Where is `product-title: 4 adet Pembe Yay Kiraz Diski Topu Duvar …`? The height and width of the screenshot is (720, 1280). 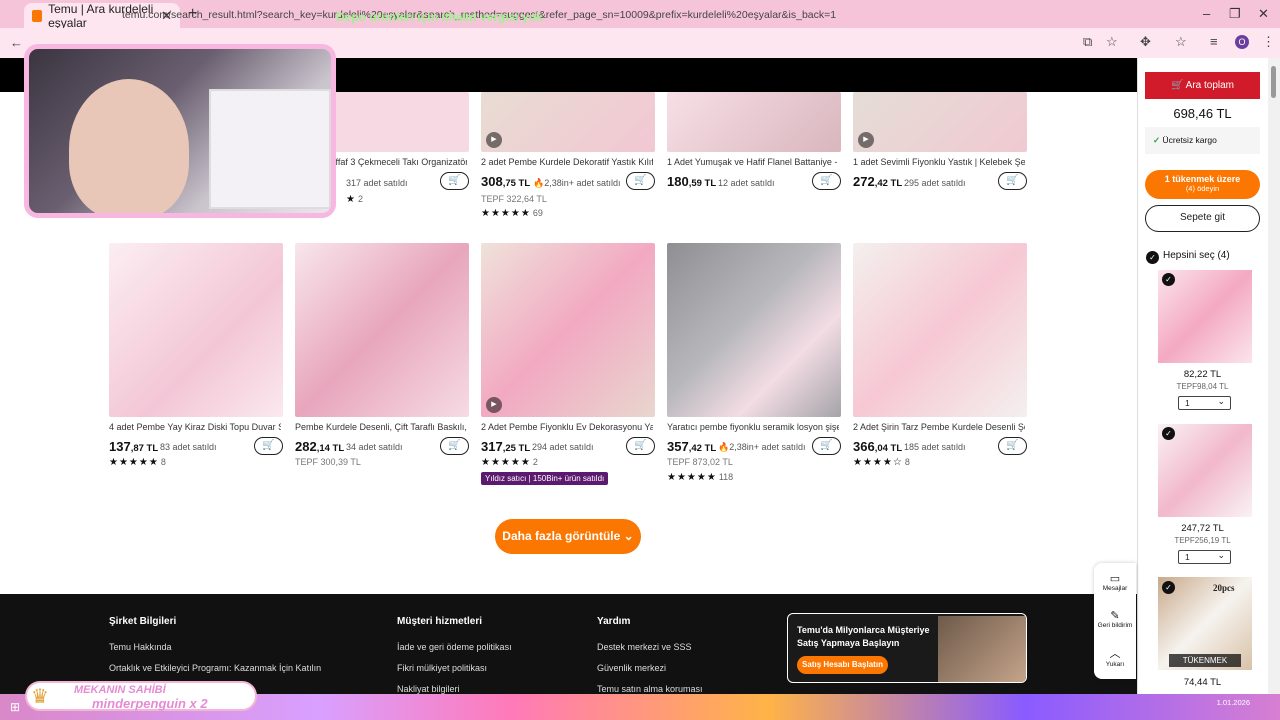 product-title: 4 adet Pembe Yay Kiraz Diski Topu Duvar … is located at coordinates (195, 427).